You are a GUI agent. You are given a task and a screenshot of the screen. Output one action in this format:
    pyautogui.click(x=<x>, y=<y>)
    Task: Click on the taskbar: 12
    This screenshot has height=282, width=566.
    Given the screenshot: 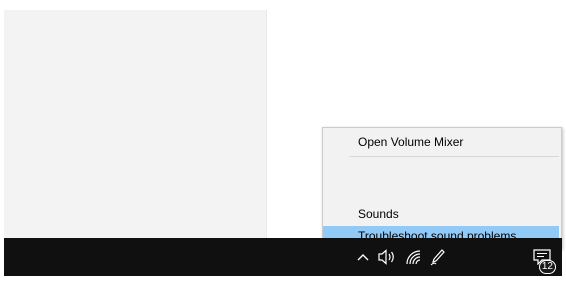 What is the action you would take?
    pyautogui.click(x=283, y=257)
    